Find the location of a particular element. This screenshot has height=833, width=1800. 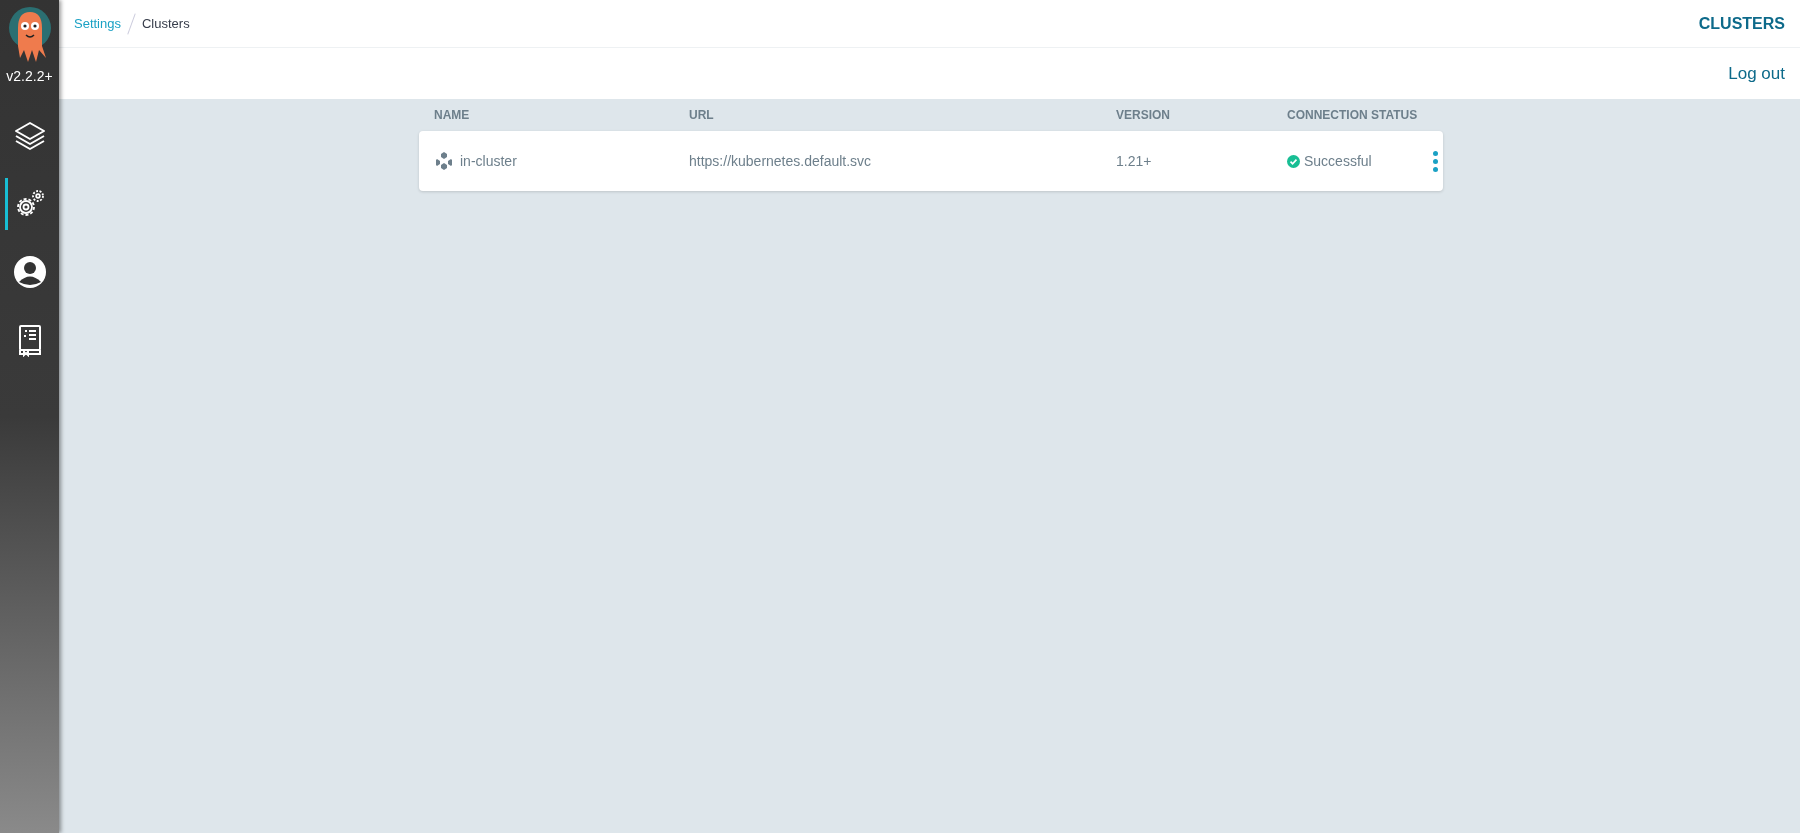

user-icon is located at coordinates (29, 272).